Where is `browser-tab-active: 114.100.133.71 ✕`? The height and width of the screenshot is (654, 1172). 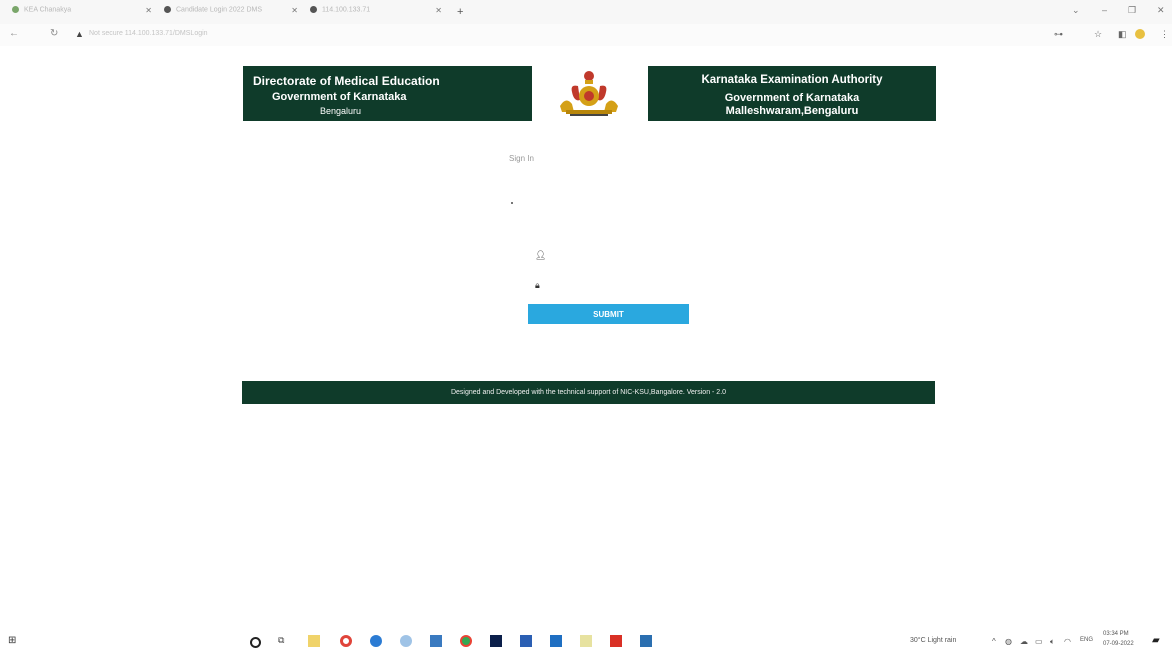
browser-tab-active: 114.100.133.71 ✕ is located at coordinates (376, 13).